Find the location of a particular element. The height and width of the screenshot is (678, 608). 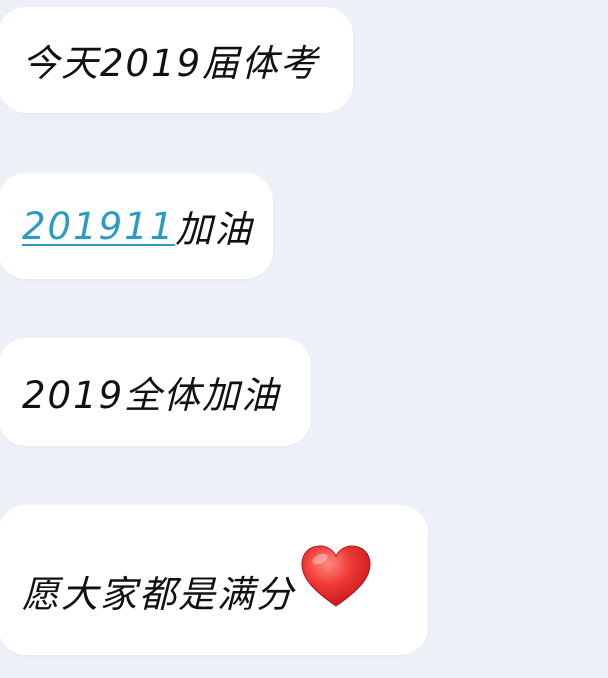

message-bubble-2: 201911 加油 is located at coordinates (136, 226).